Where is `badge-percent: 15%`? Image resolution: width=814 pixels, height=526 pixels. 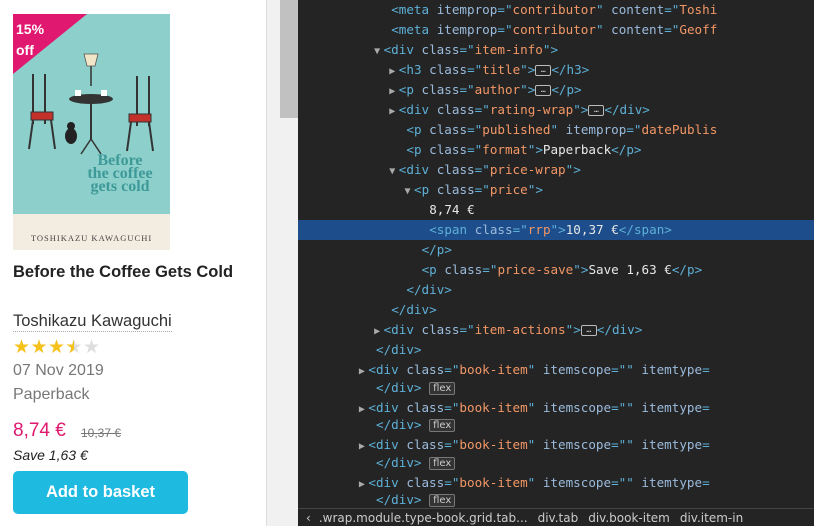 badge-percent: 15% is located at coordinates (30, 29).